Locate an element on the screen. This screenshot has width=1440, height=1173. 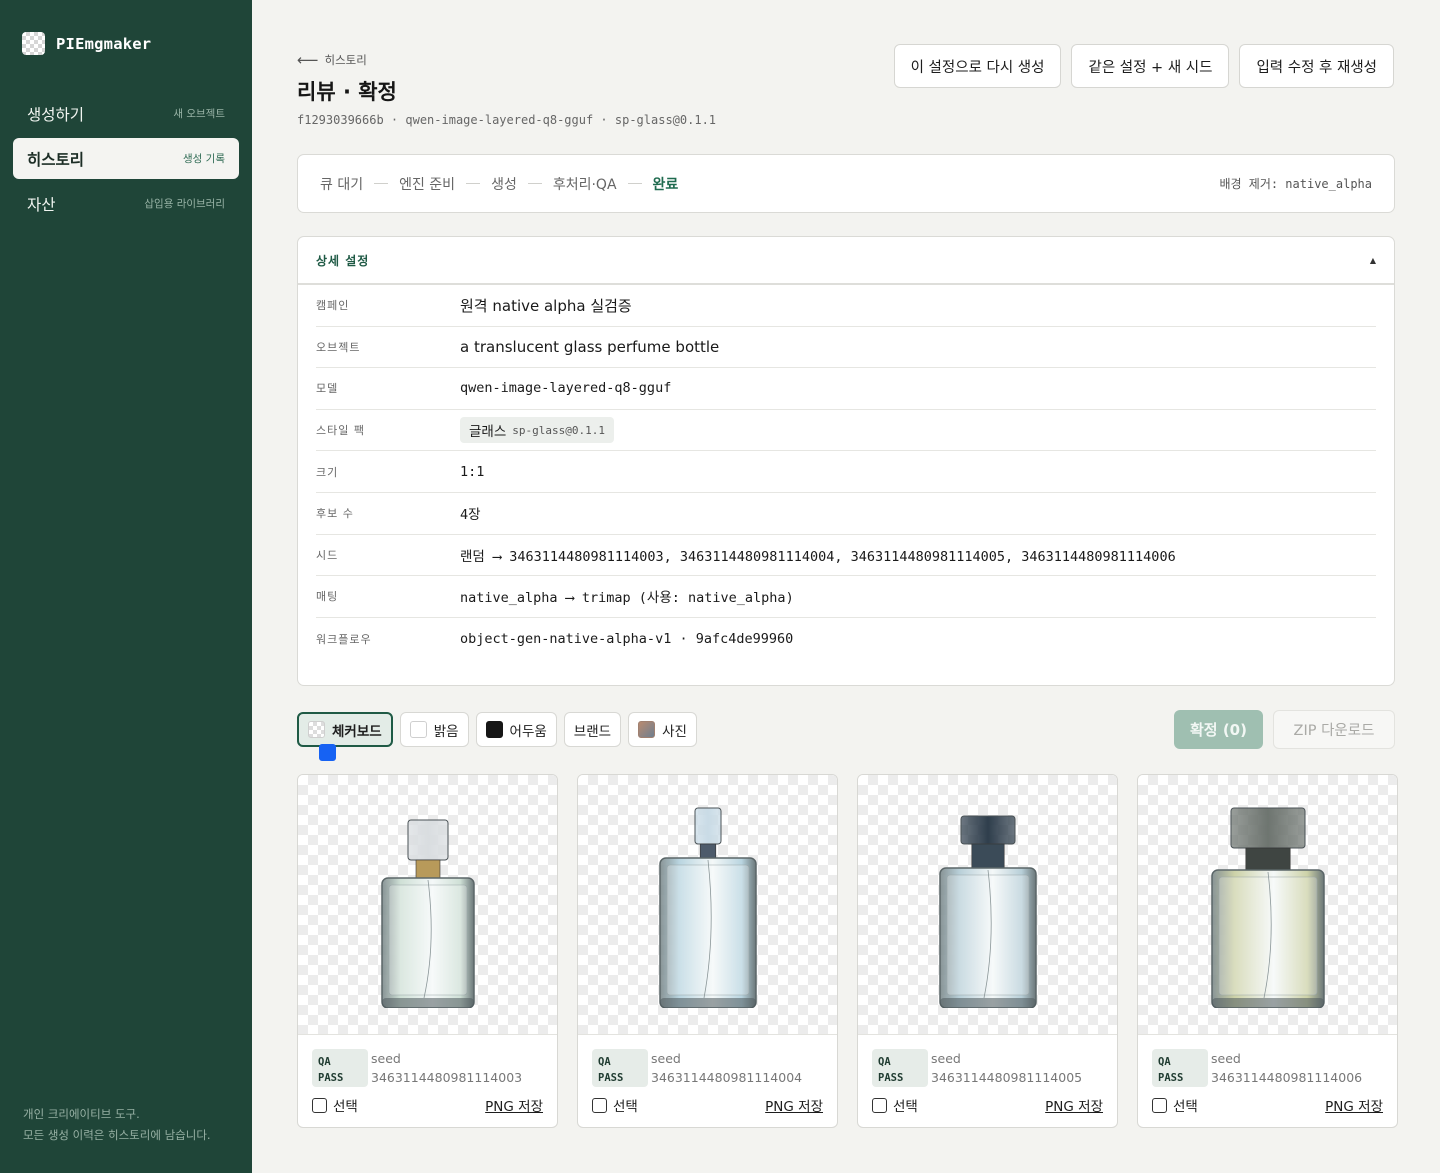
style-pack-version: sp-glass@0.1.1 is located at coordinates (558, 430).